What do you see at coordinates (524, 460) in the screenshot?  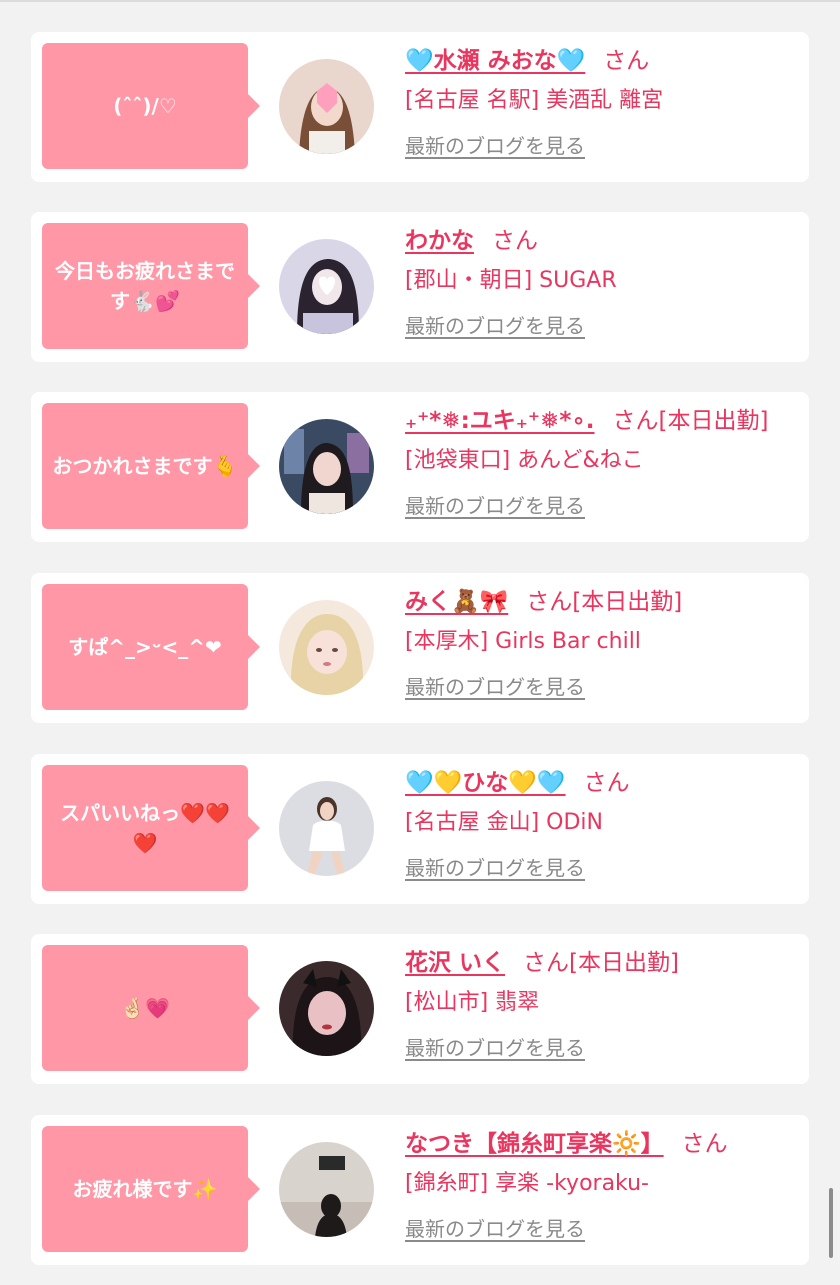 I see `shop-name: [池袋東口] あんど&ねこ` at bounding box center [524, 460].